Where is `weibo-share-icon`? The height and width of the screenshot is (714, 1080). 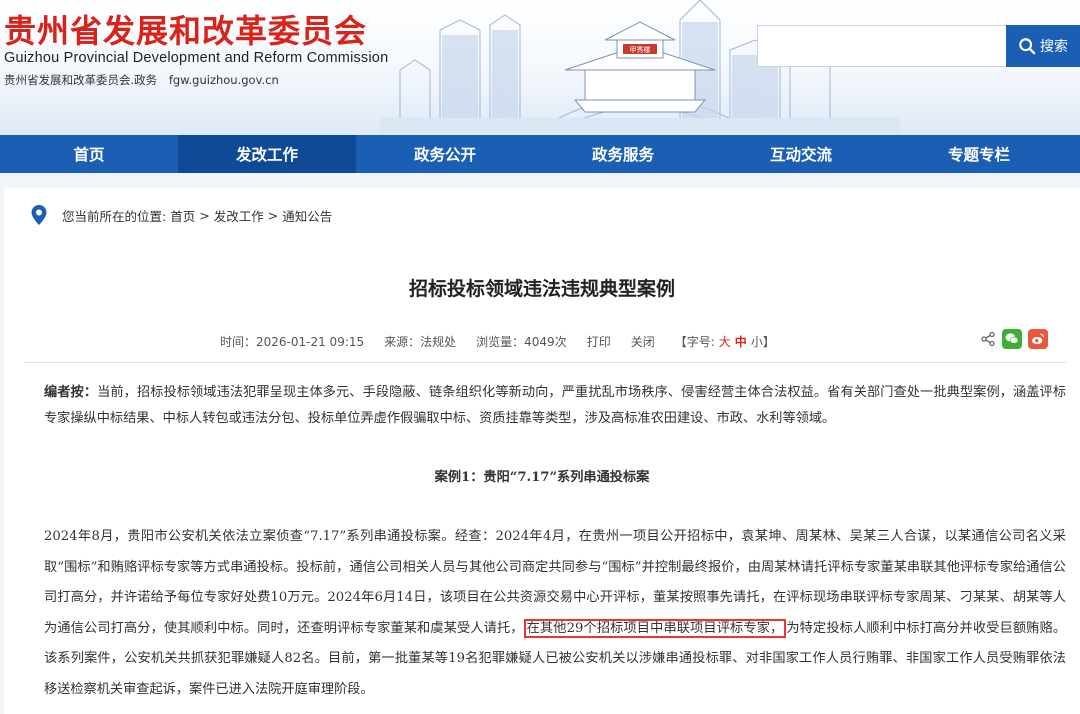 weibo-share-icon is located at coordinates (1038, 339).